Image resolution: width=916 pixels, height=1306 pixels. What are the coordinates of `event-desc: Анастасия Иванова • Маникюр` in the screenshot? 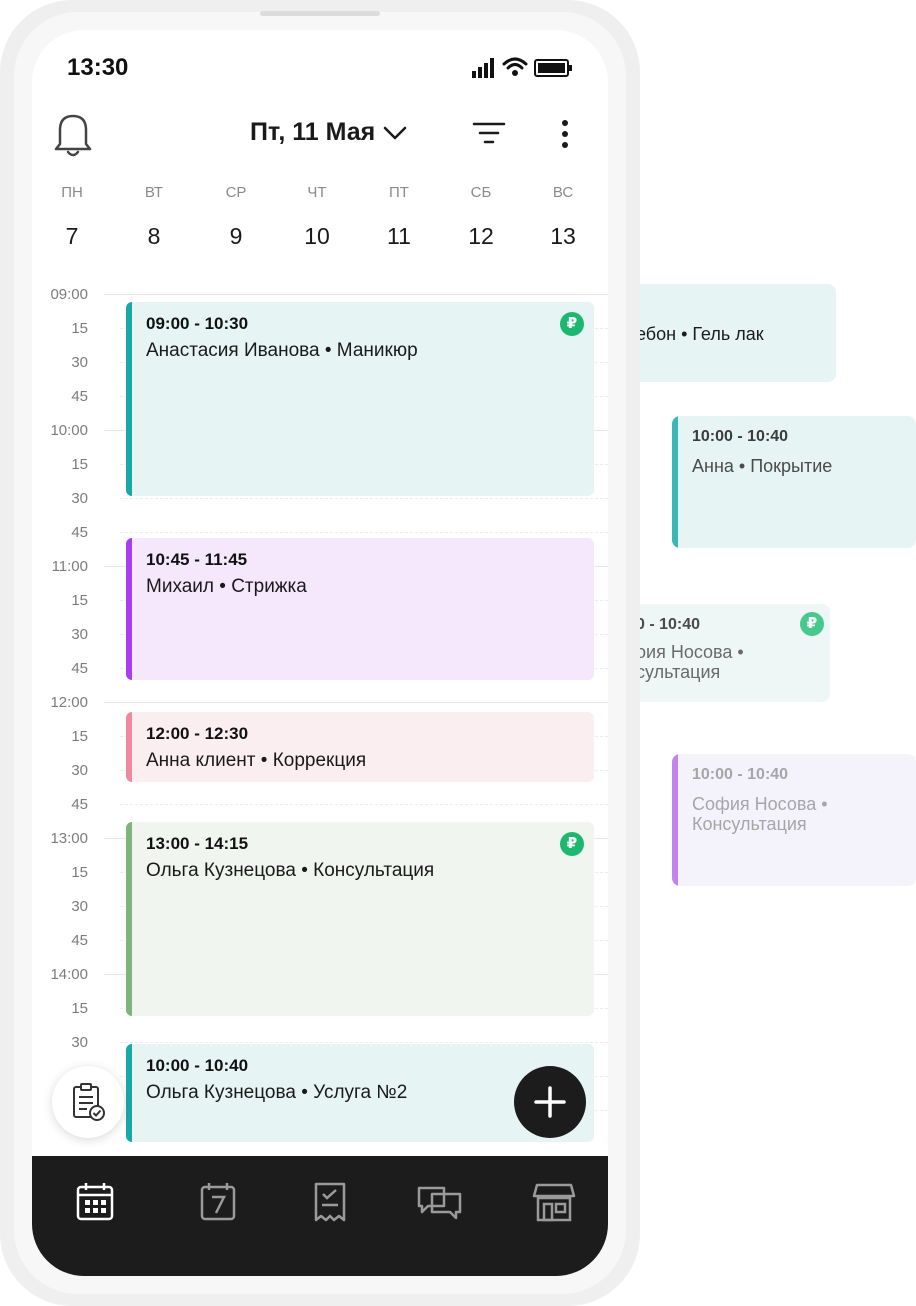 It's located at (282, 350).